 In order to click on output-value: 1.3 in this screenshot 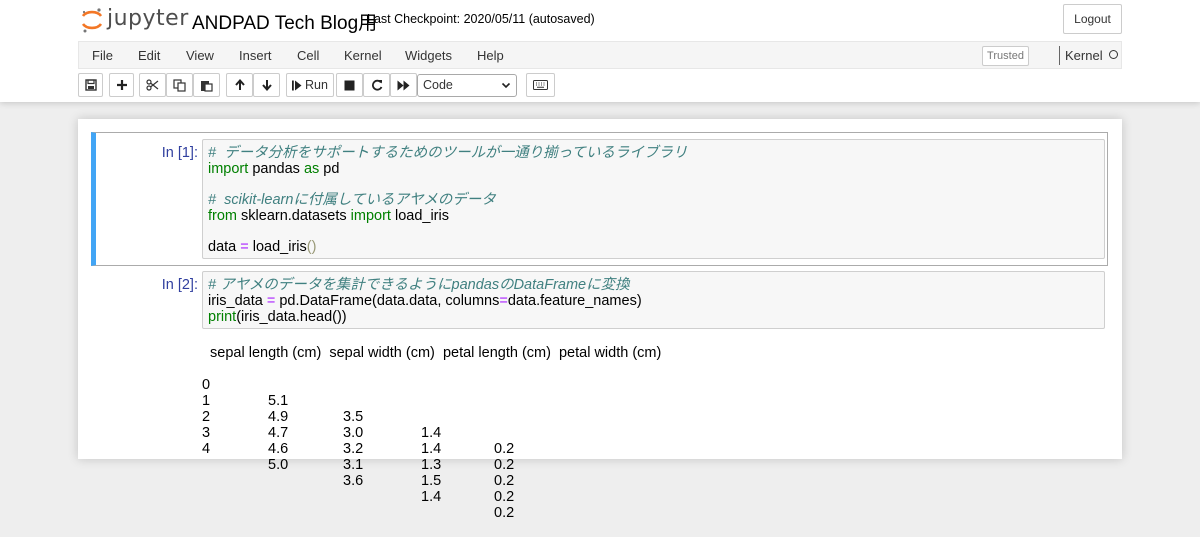, I will do `click(431, 465)`.